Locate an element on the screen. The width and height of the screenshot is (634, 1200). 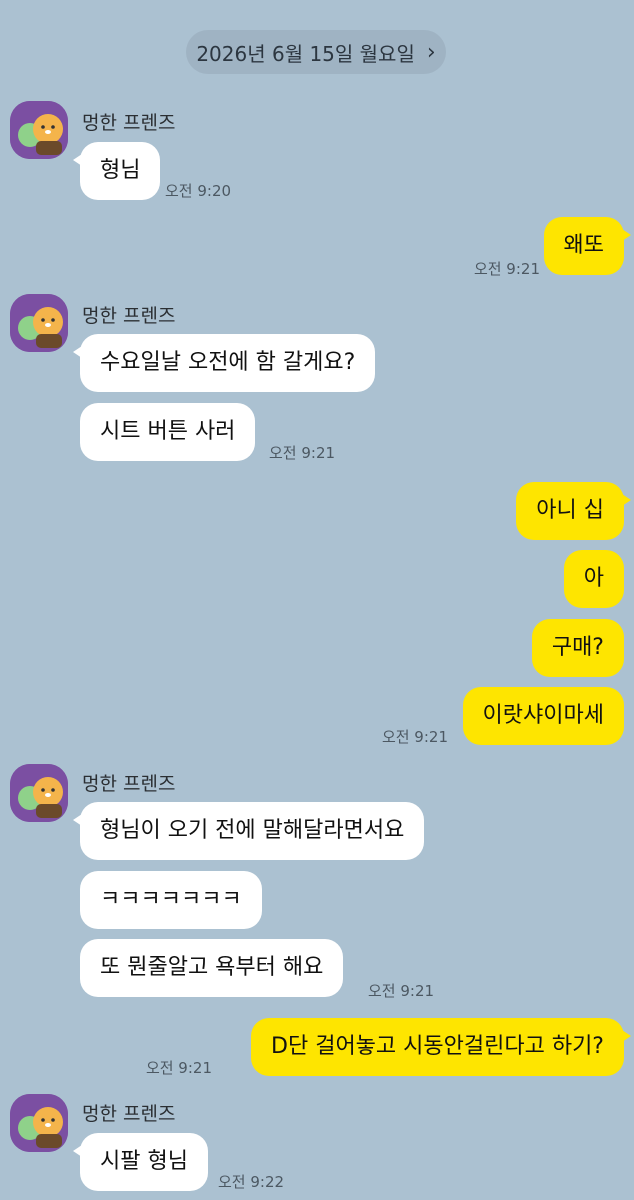
message-bubble-incoming: 수요일날 오전에 함 갈게요? is located at coordinates (224, 363).